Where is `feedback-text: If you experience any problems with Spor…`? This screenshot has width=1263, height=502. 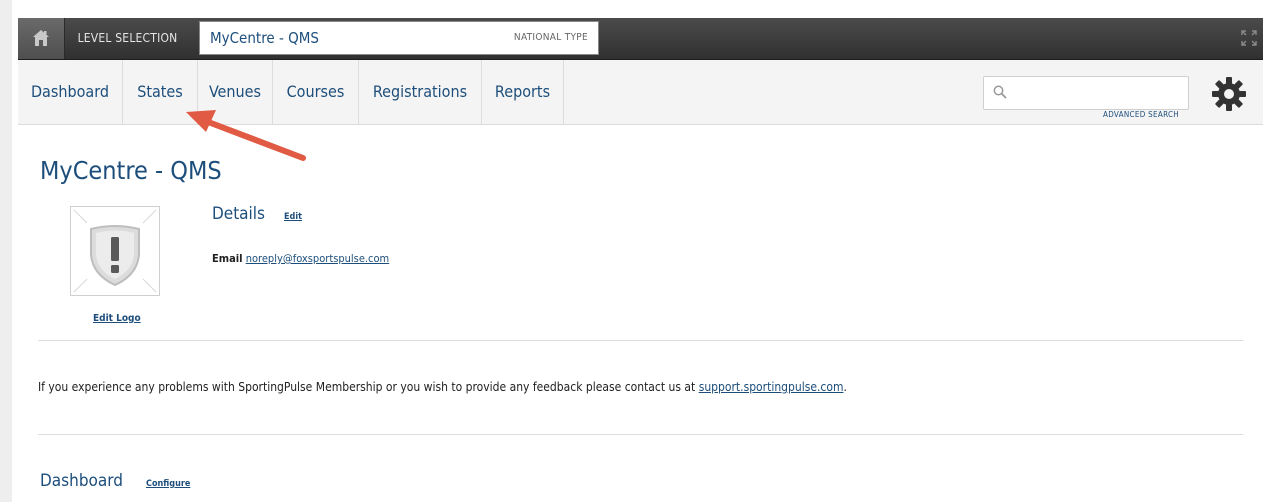 feedback-text: If you experience any problems with Spor… is located at coordinates (368, 387).